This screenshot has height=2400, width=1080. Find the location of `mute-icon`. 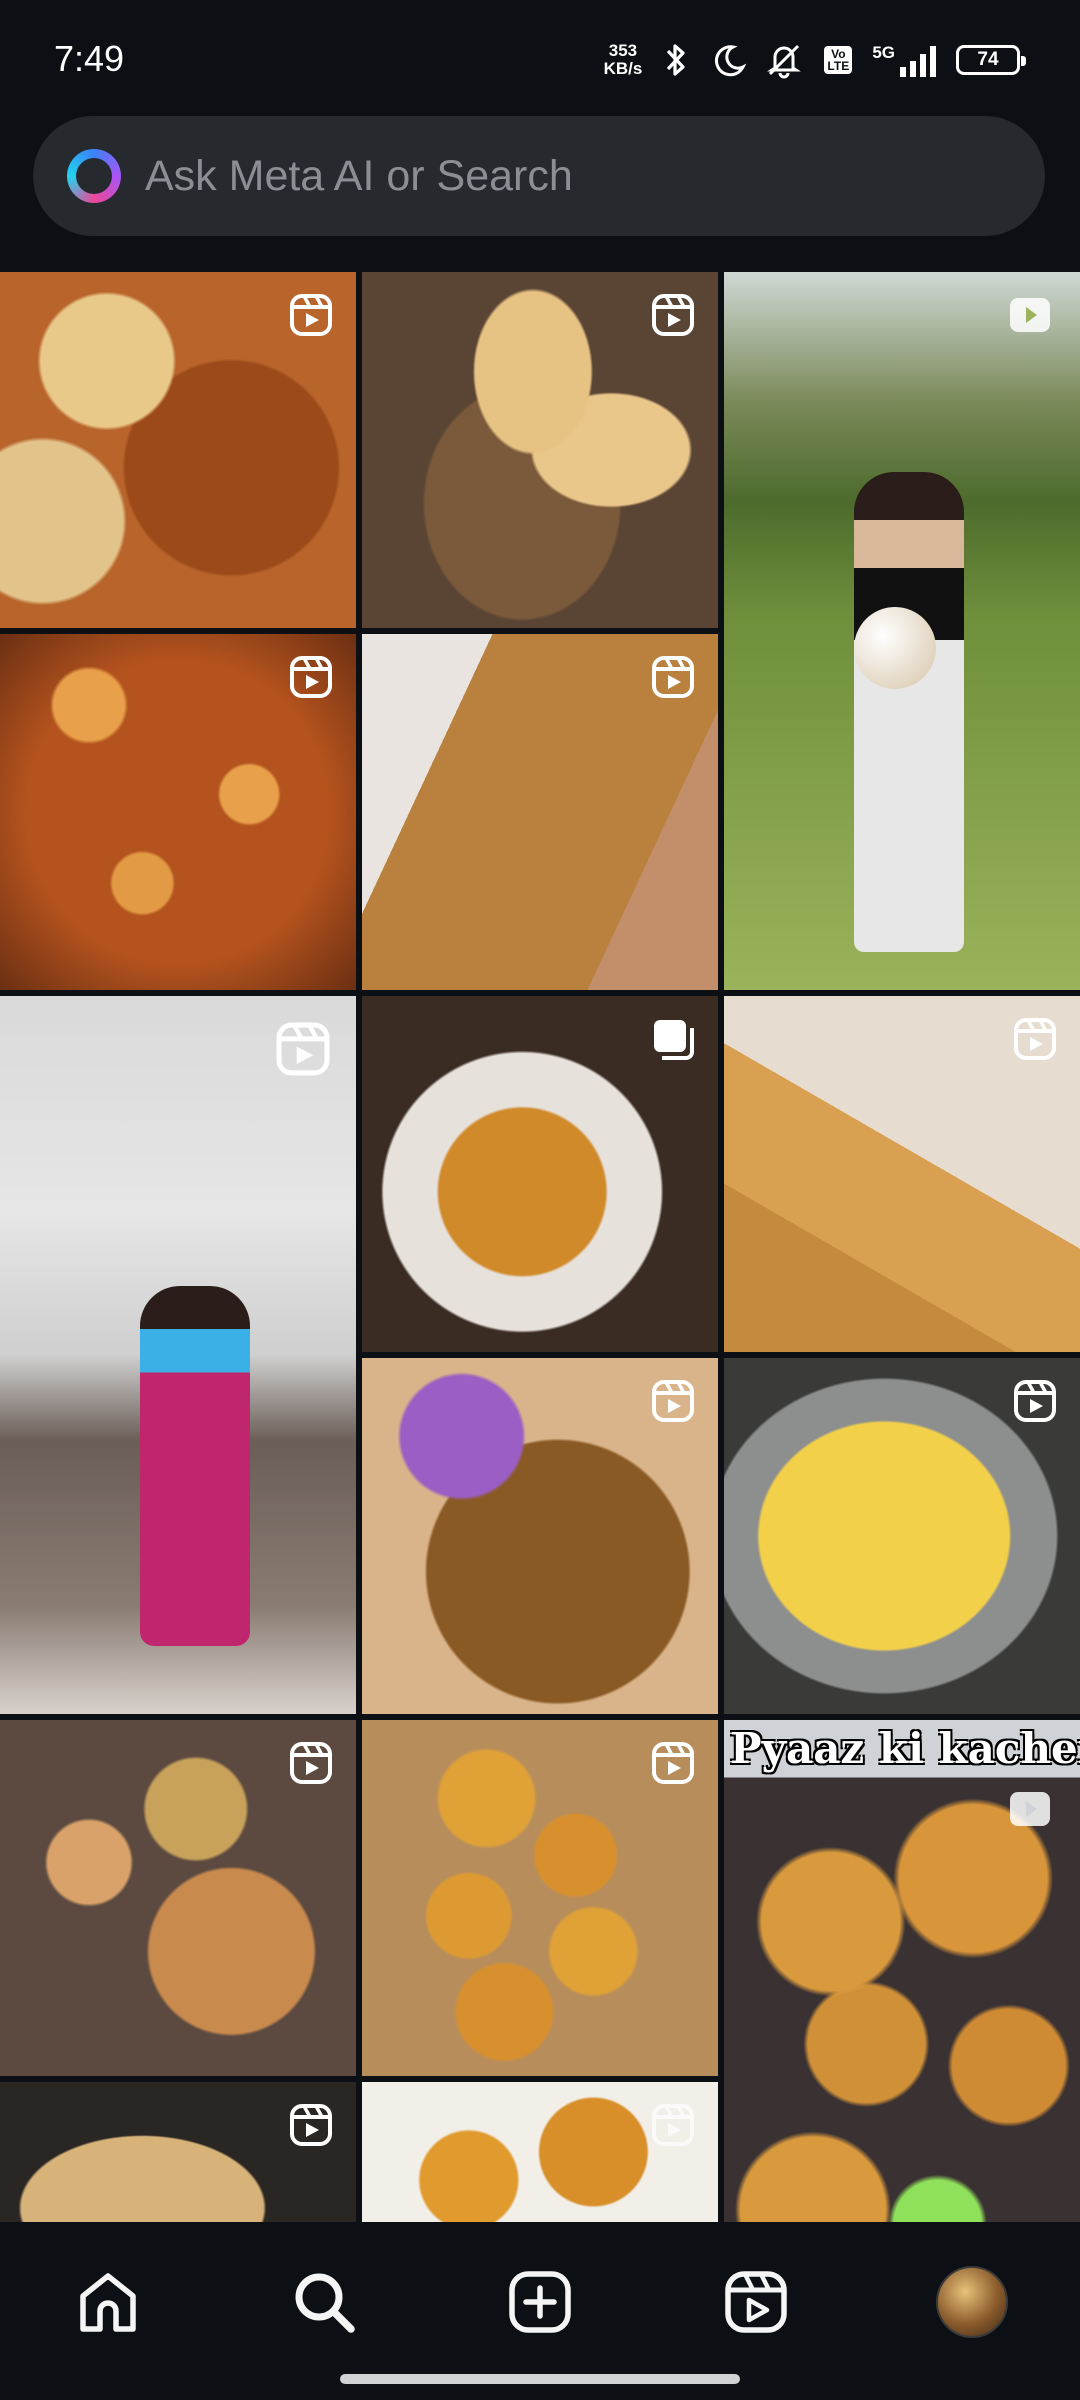

mute-icon is located at coordinates (784, 60).